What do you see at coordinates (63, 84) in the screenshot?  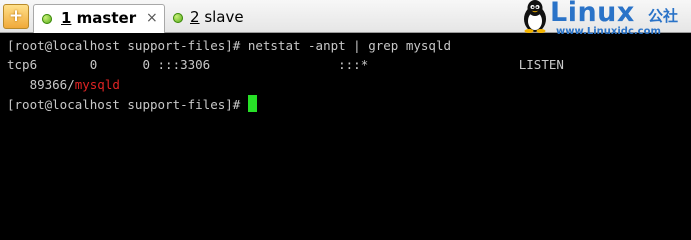 I see `terminal-line: 89366/mysqld` at bounding box center [63, 84].